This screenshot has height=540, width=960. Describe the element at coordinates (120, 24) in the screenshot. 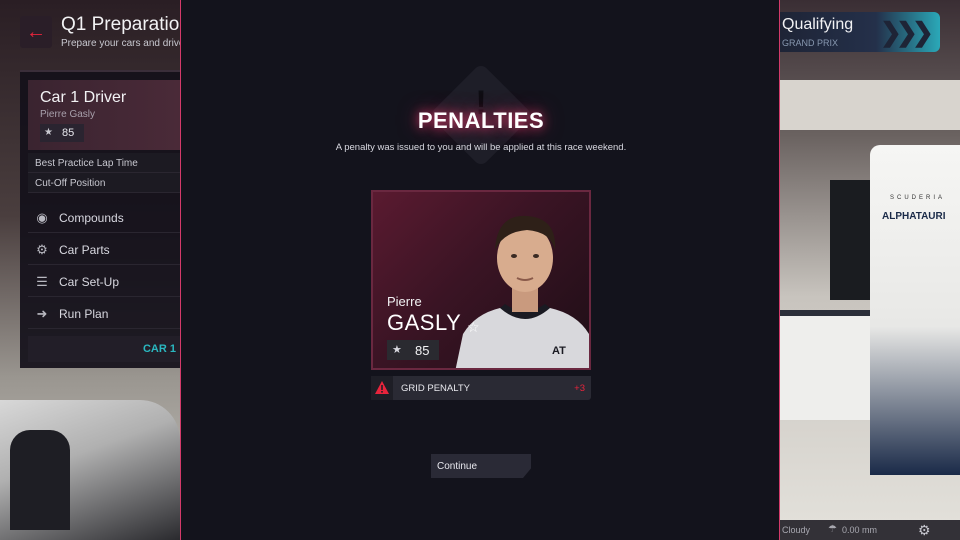

I see `page-title: Q1 Preparation` at that location.